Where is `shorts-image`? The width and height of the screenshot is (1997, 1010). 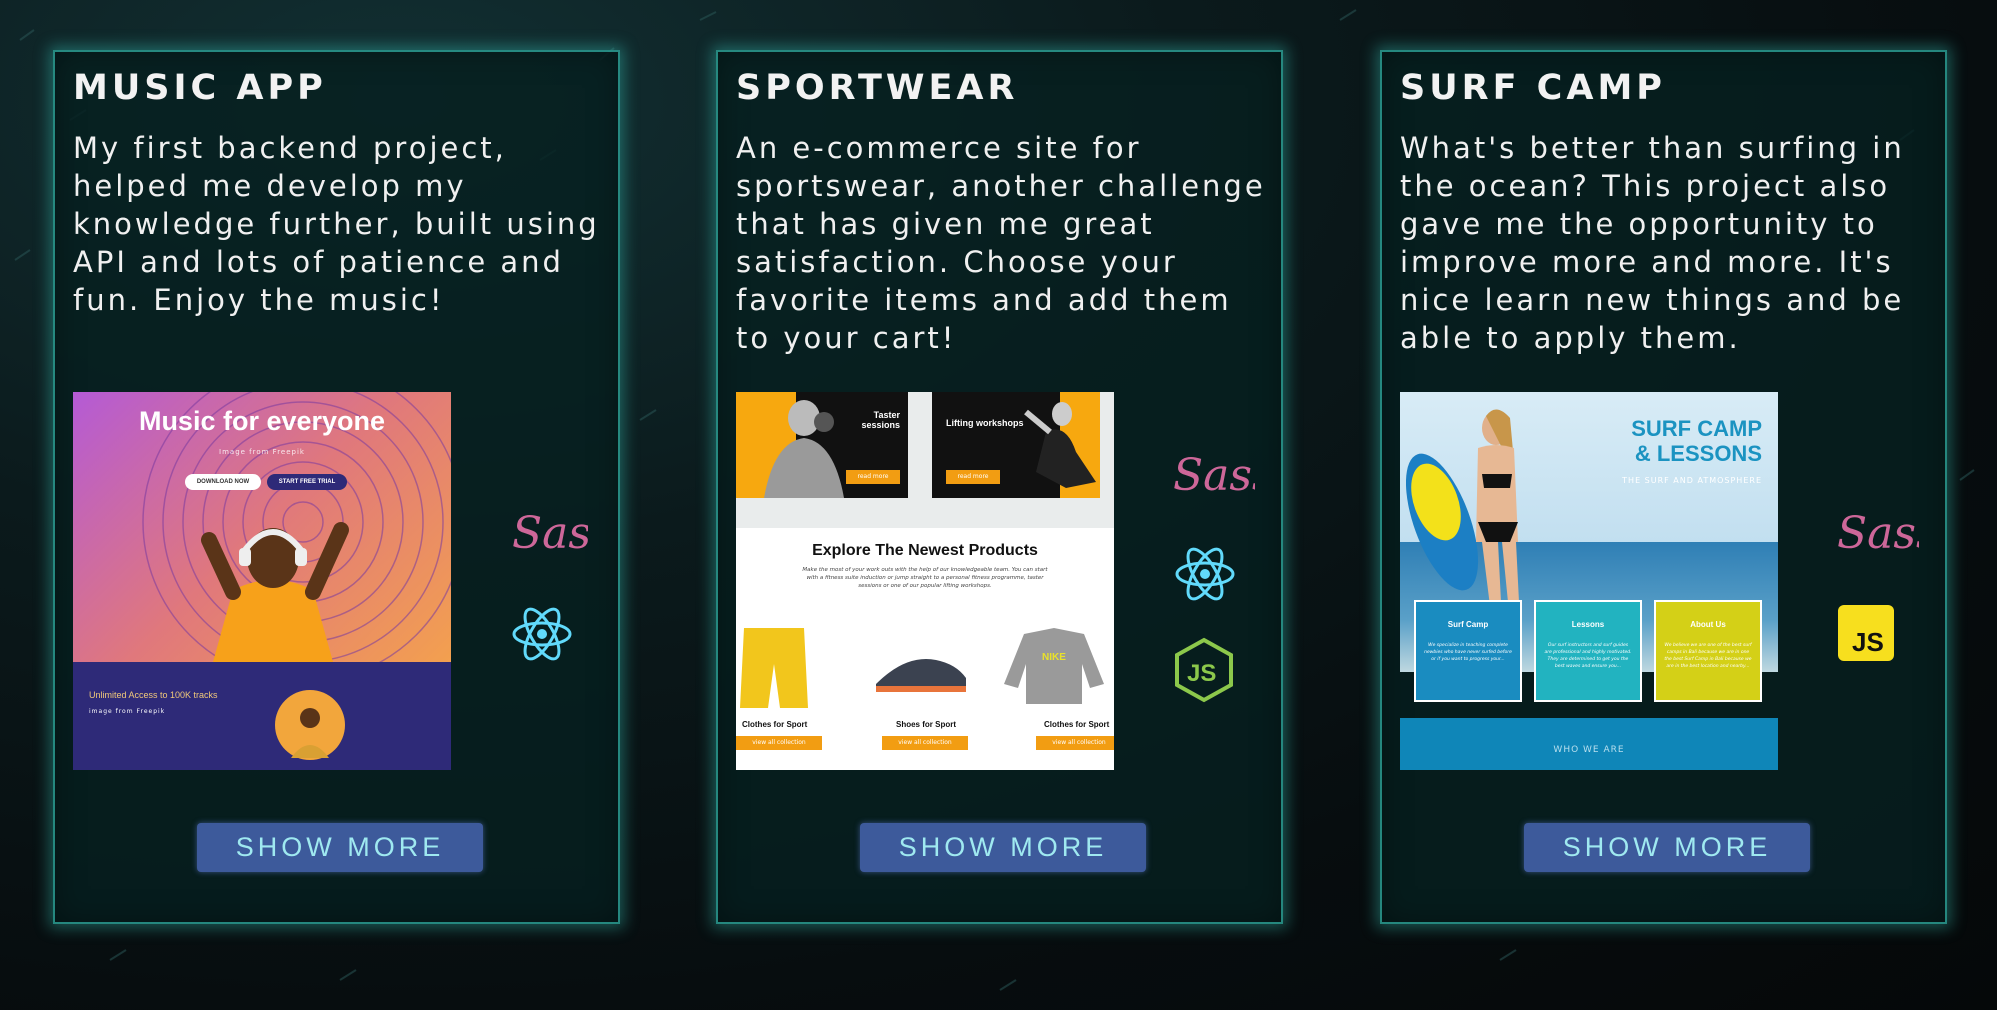 shorts-image is located at coordinates (774, 668).